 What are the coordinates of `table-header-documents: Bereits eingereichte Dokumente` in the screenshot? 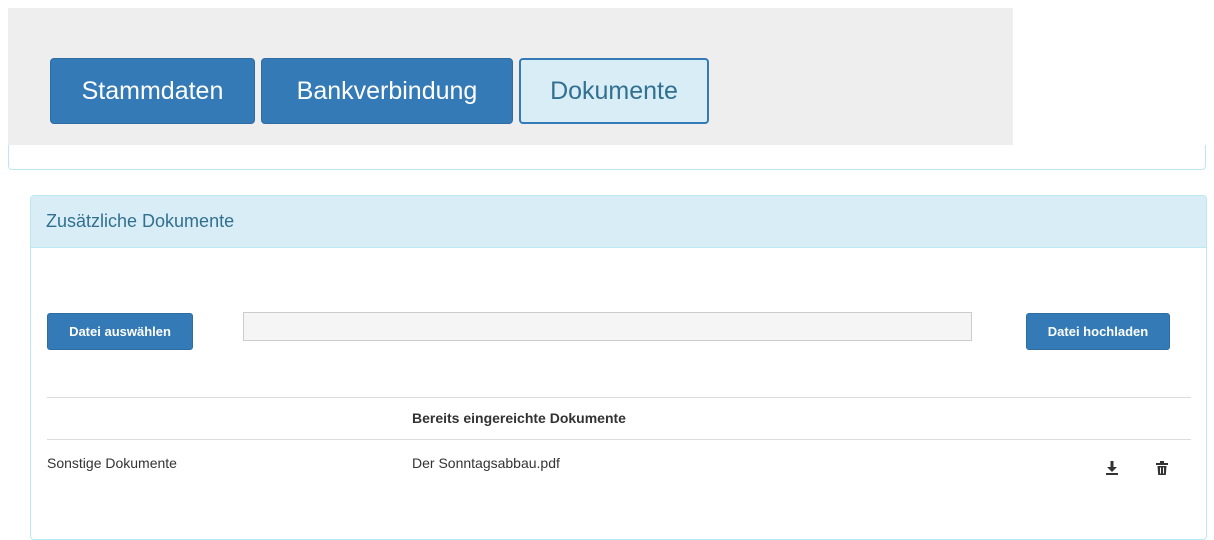 It's located at (519, 418).